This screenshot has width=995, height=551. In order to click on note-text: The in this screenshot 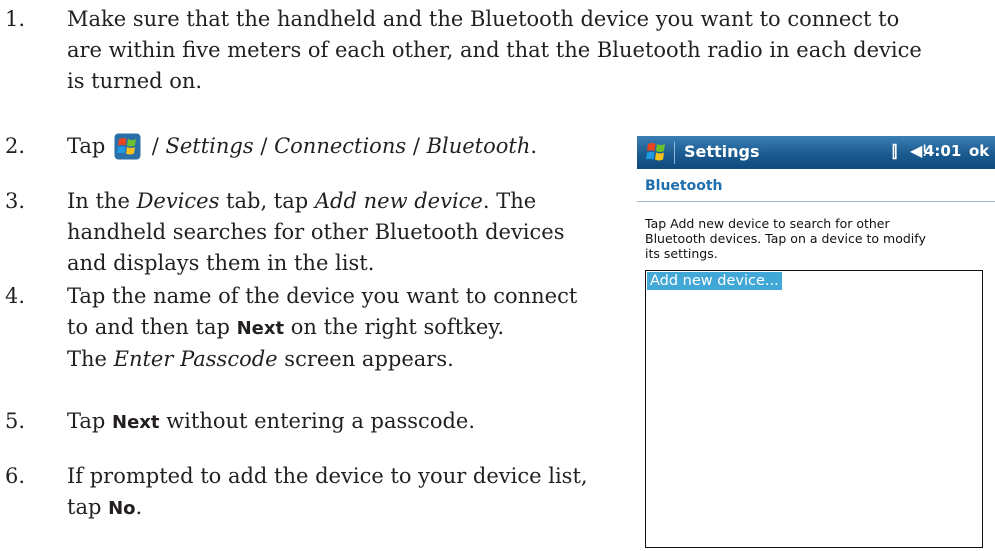, I will do `click(90, 359)`.